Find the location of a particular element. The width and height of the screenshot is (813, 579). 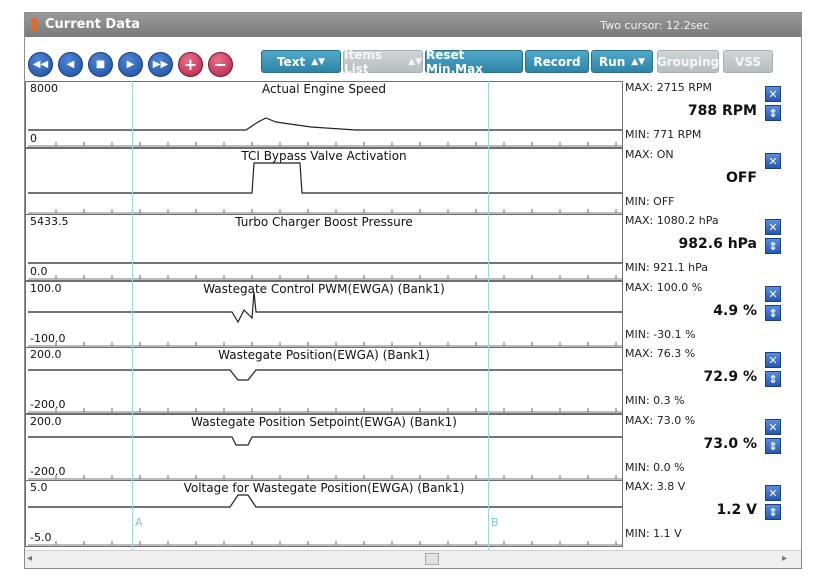

reset-min-max-button: Reset Min.Max is located at coordinates (474, 61).